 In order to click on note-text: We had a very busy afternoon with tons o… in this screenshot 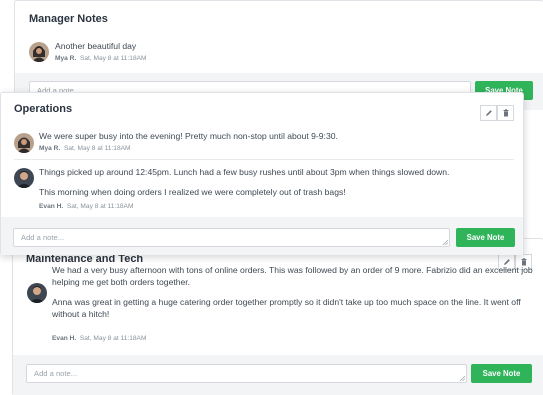, I will do `click(292, 270)`.